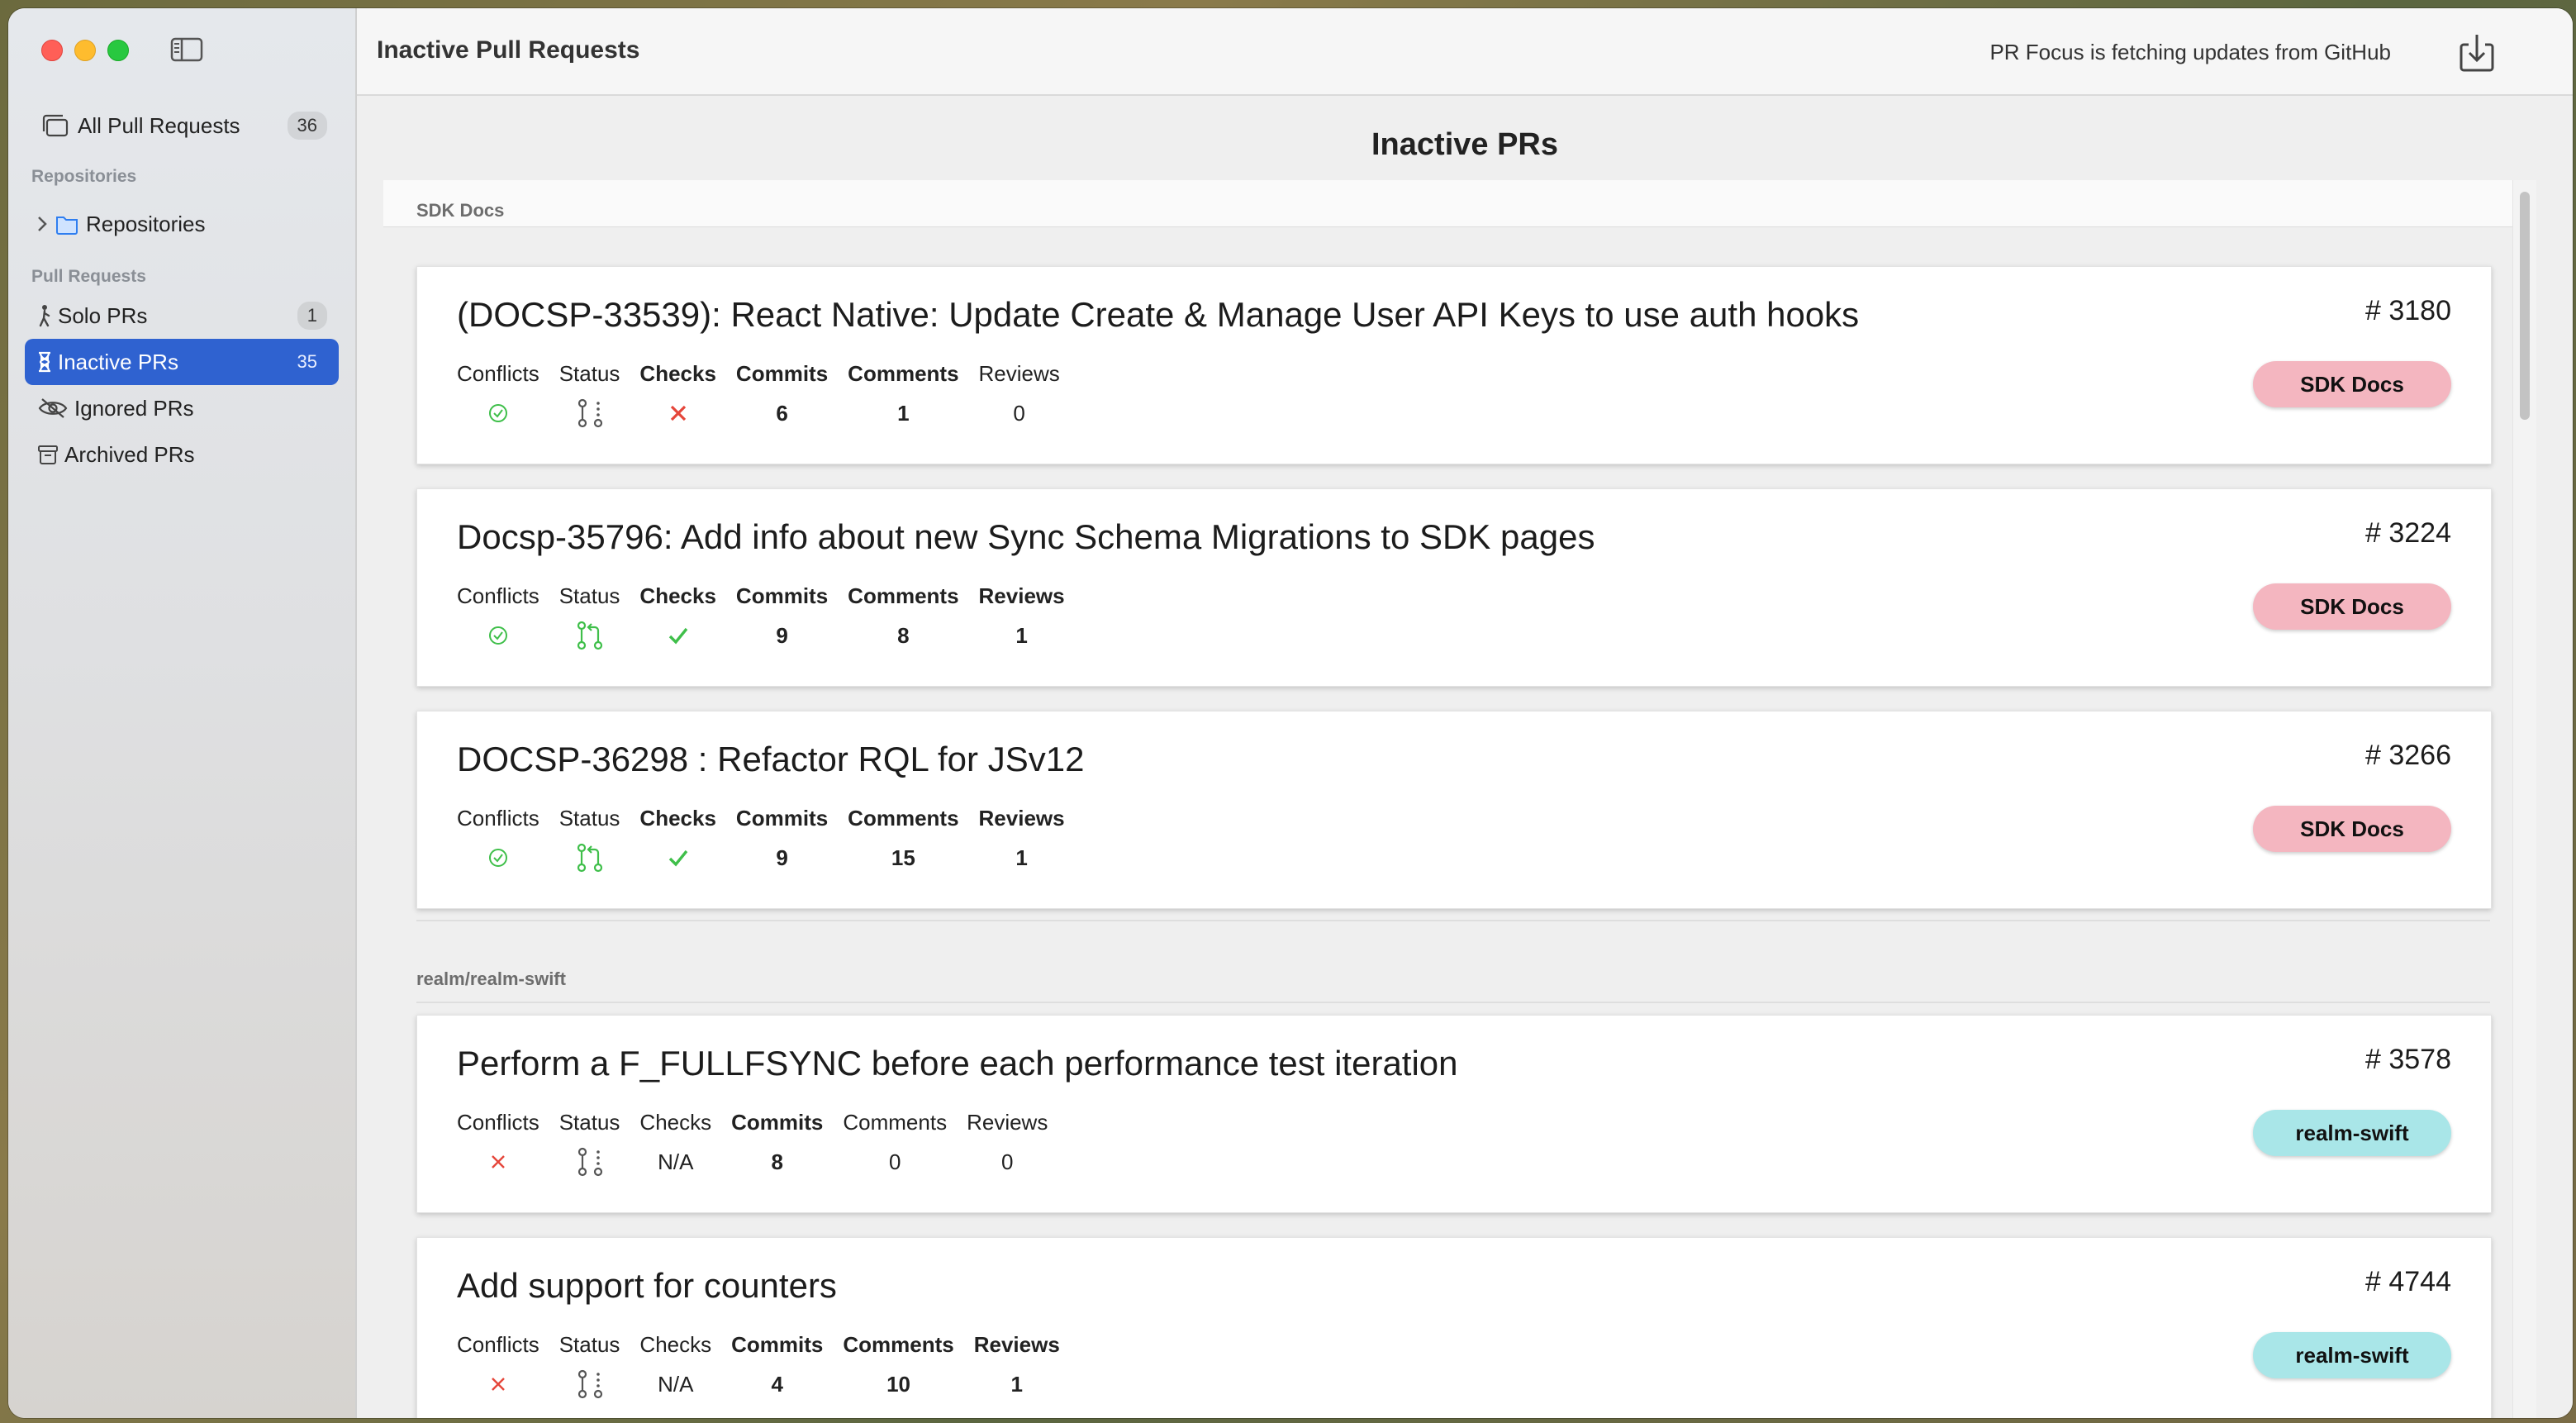 This screenshot has width=2576, height=1423. What do you see at coordinates (44, 362) in the screenshot?
I see `hourglass-icon` at bounding box center [44, 362].